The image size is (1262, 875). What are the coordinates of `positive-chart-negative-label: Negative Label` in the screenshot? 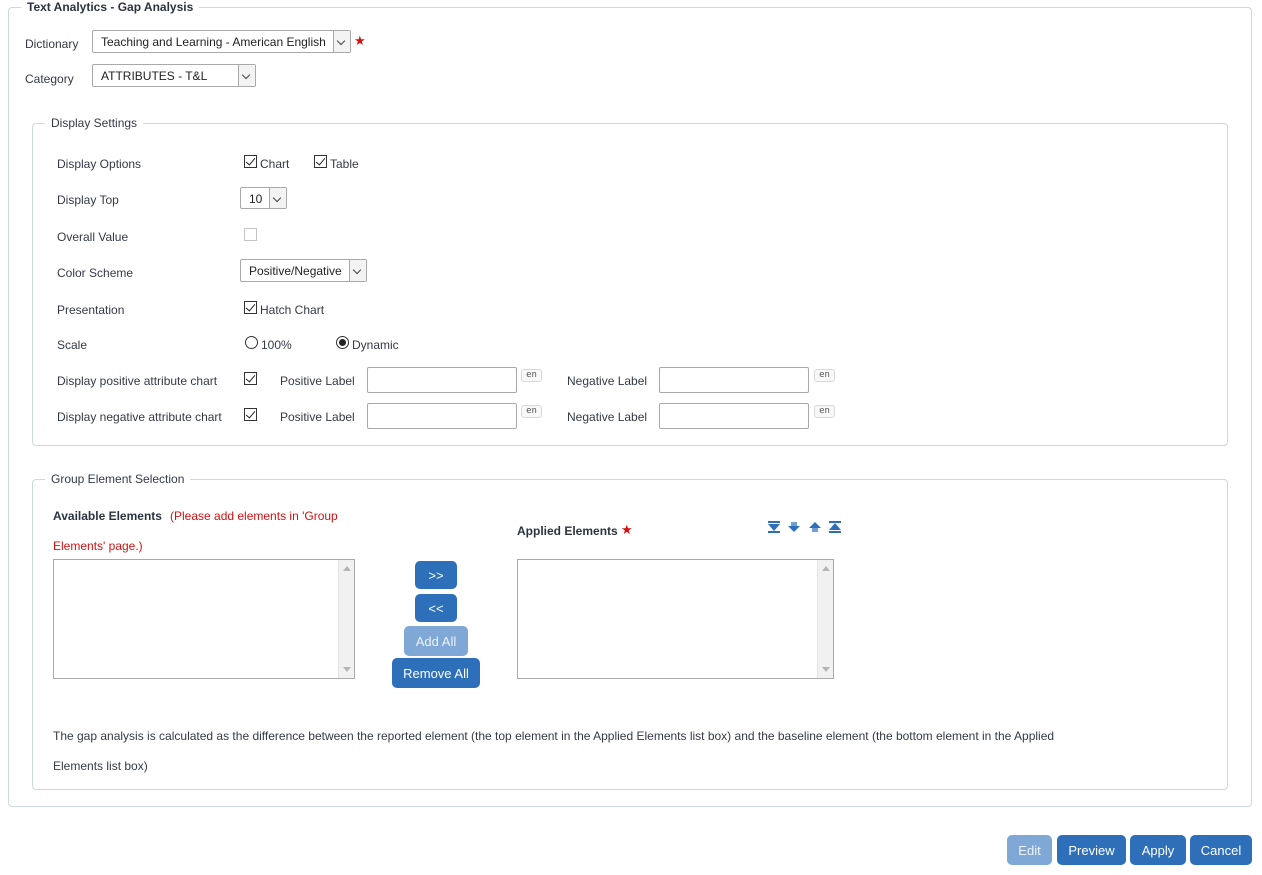 It's located at (607, 381).